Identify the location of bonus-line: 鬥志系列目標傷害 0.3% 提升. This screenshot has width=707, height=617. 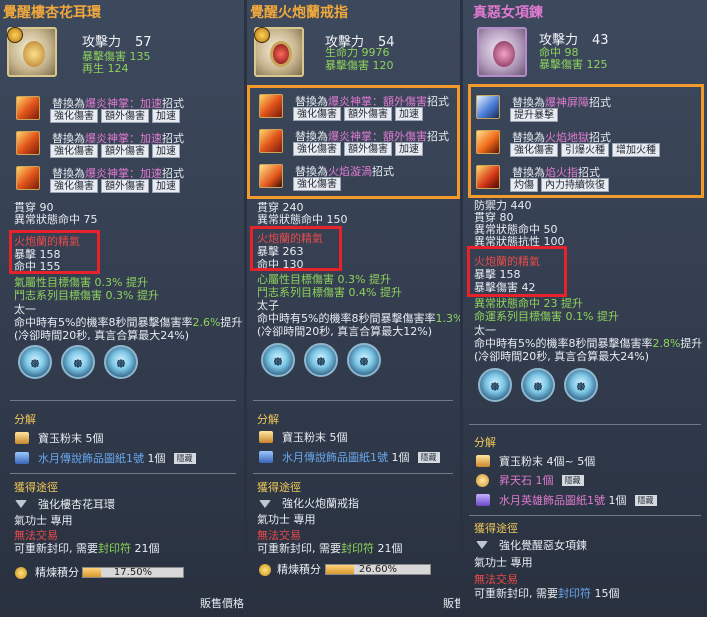
(86, 295).